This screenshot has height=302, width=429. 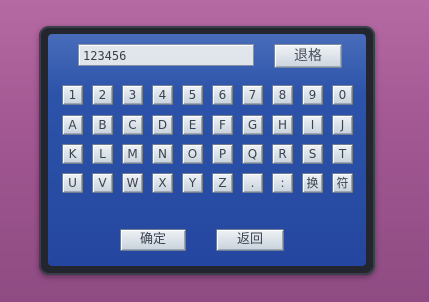 I want to click on key-g: G, so click(x=252, y=125).